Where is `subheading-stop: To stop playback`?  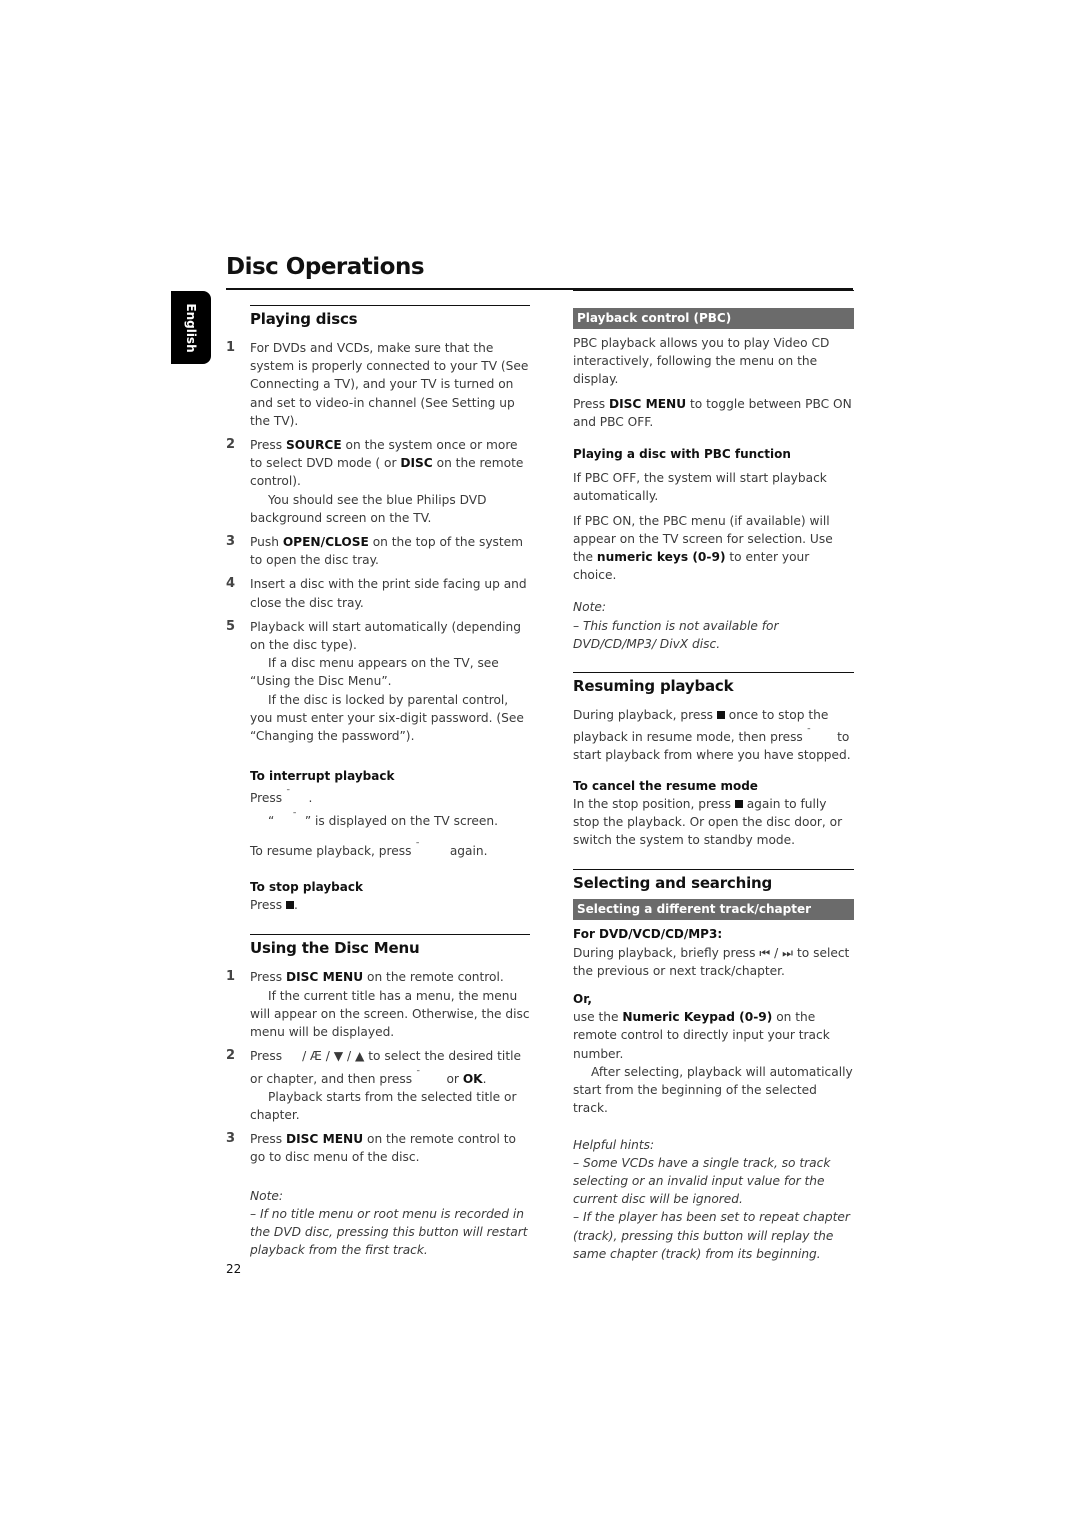
subheading-stop: To stop playback is located at coordinates (306, 887).